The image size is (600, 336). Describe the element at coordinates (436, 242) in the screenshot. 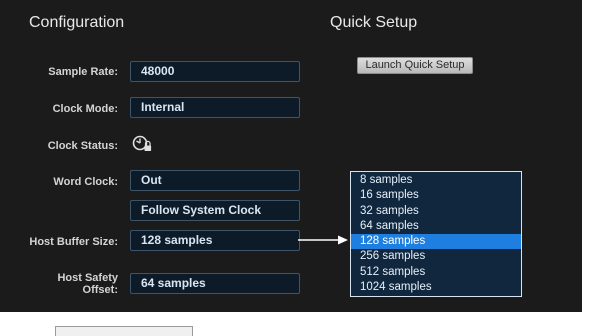

I see `dropdown-option-128-selected: 128 samples` at that location.